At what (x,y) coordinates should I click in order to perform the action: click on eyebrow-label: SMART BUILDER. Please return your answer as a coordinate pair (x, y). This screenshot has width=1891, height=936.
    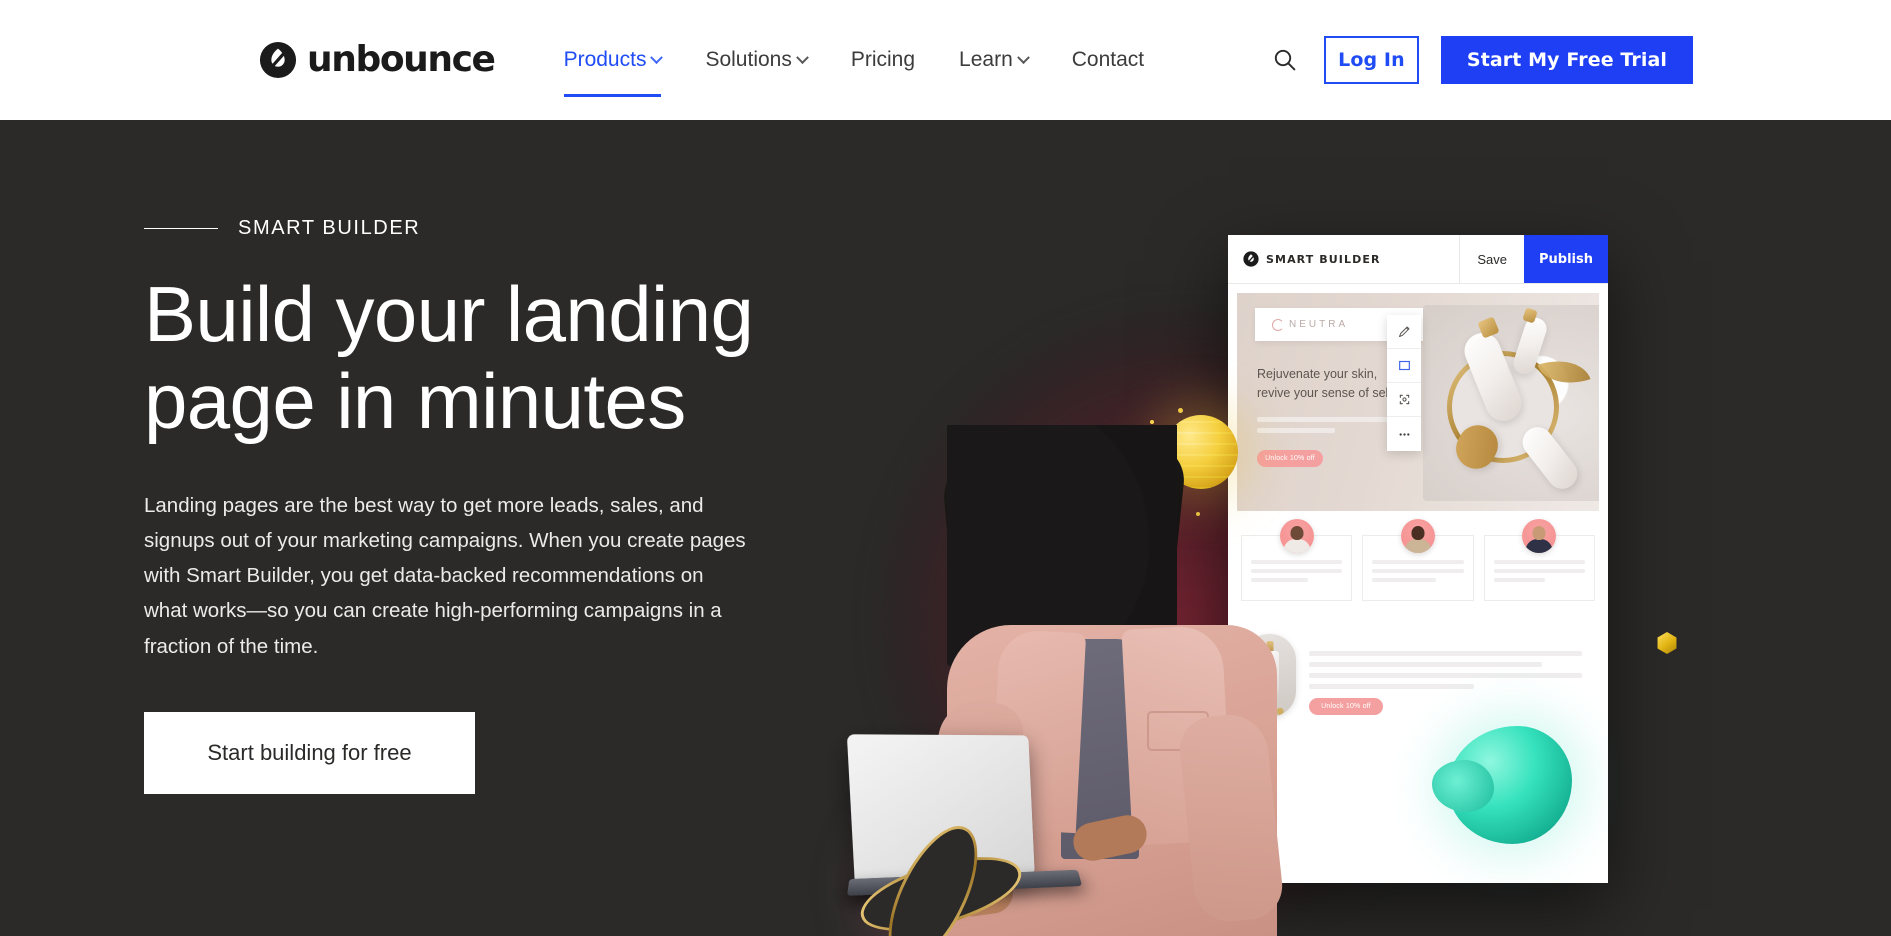
    Looking at the image, I should click on (329, 228).